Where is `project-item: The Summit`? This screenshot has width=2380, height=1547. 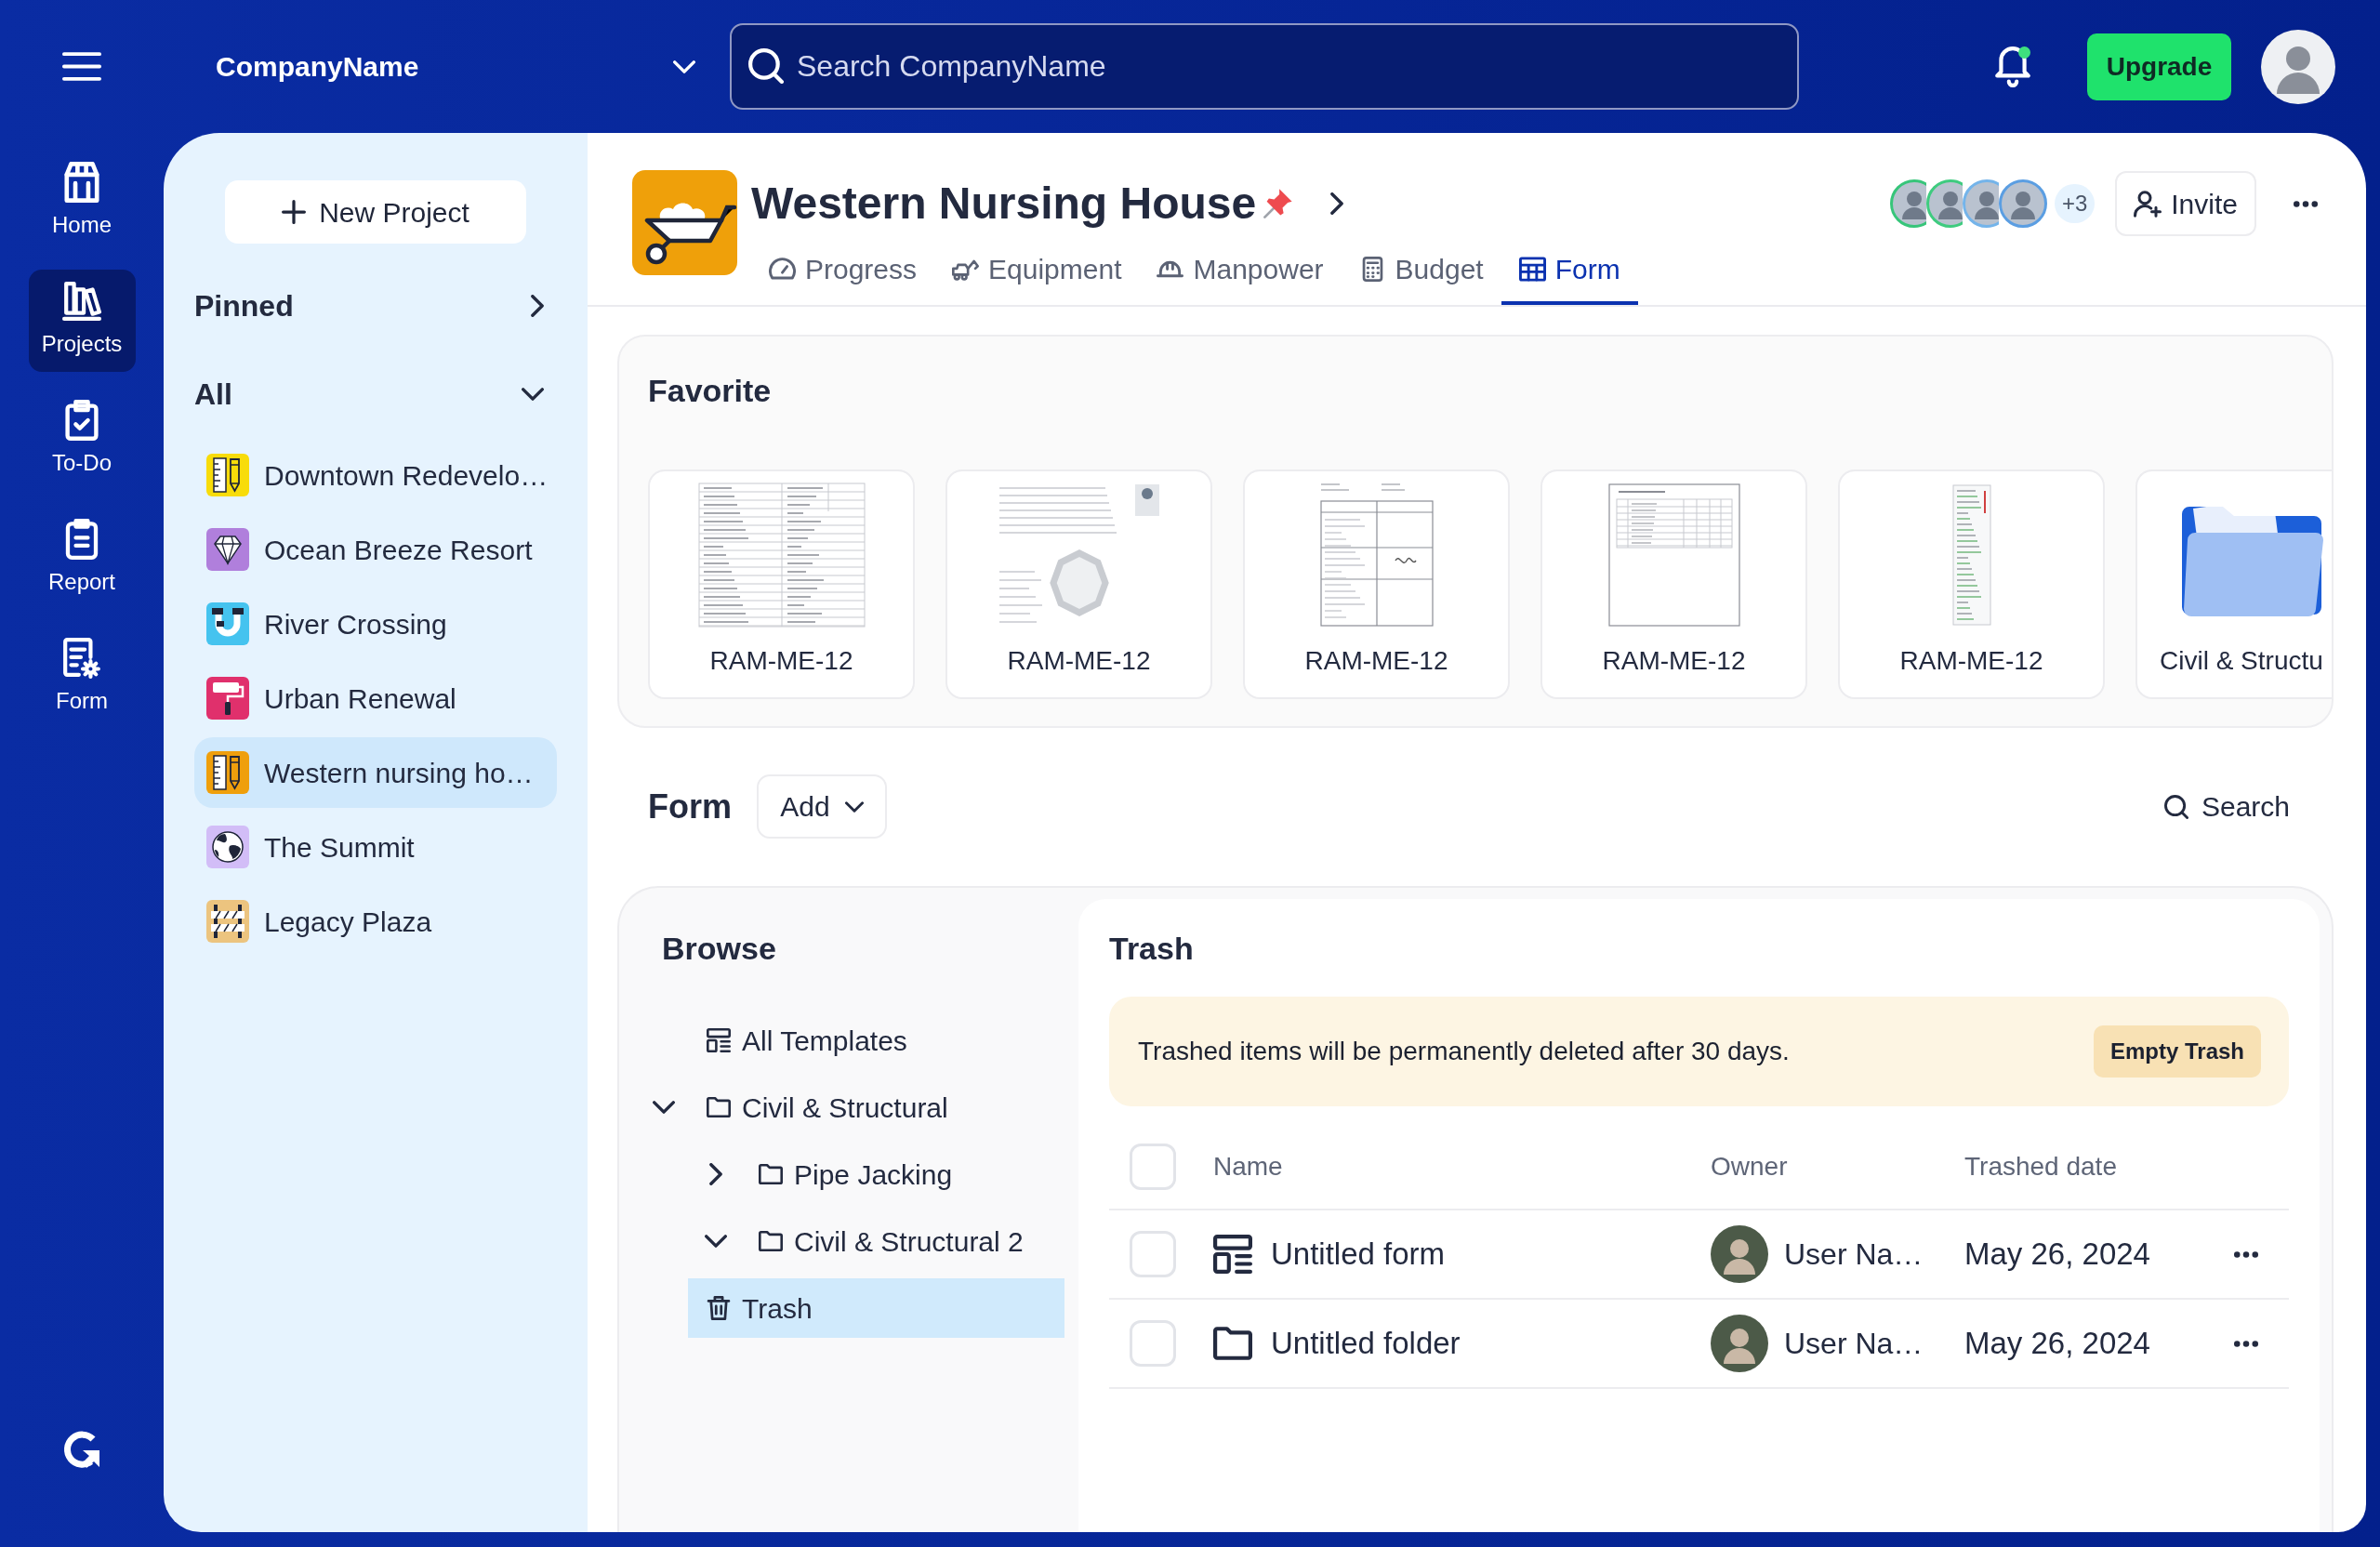
project-item: The Summit is located at coordinates (375, 847).